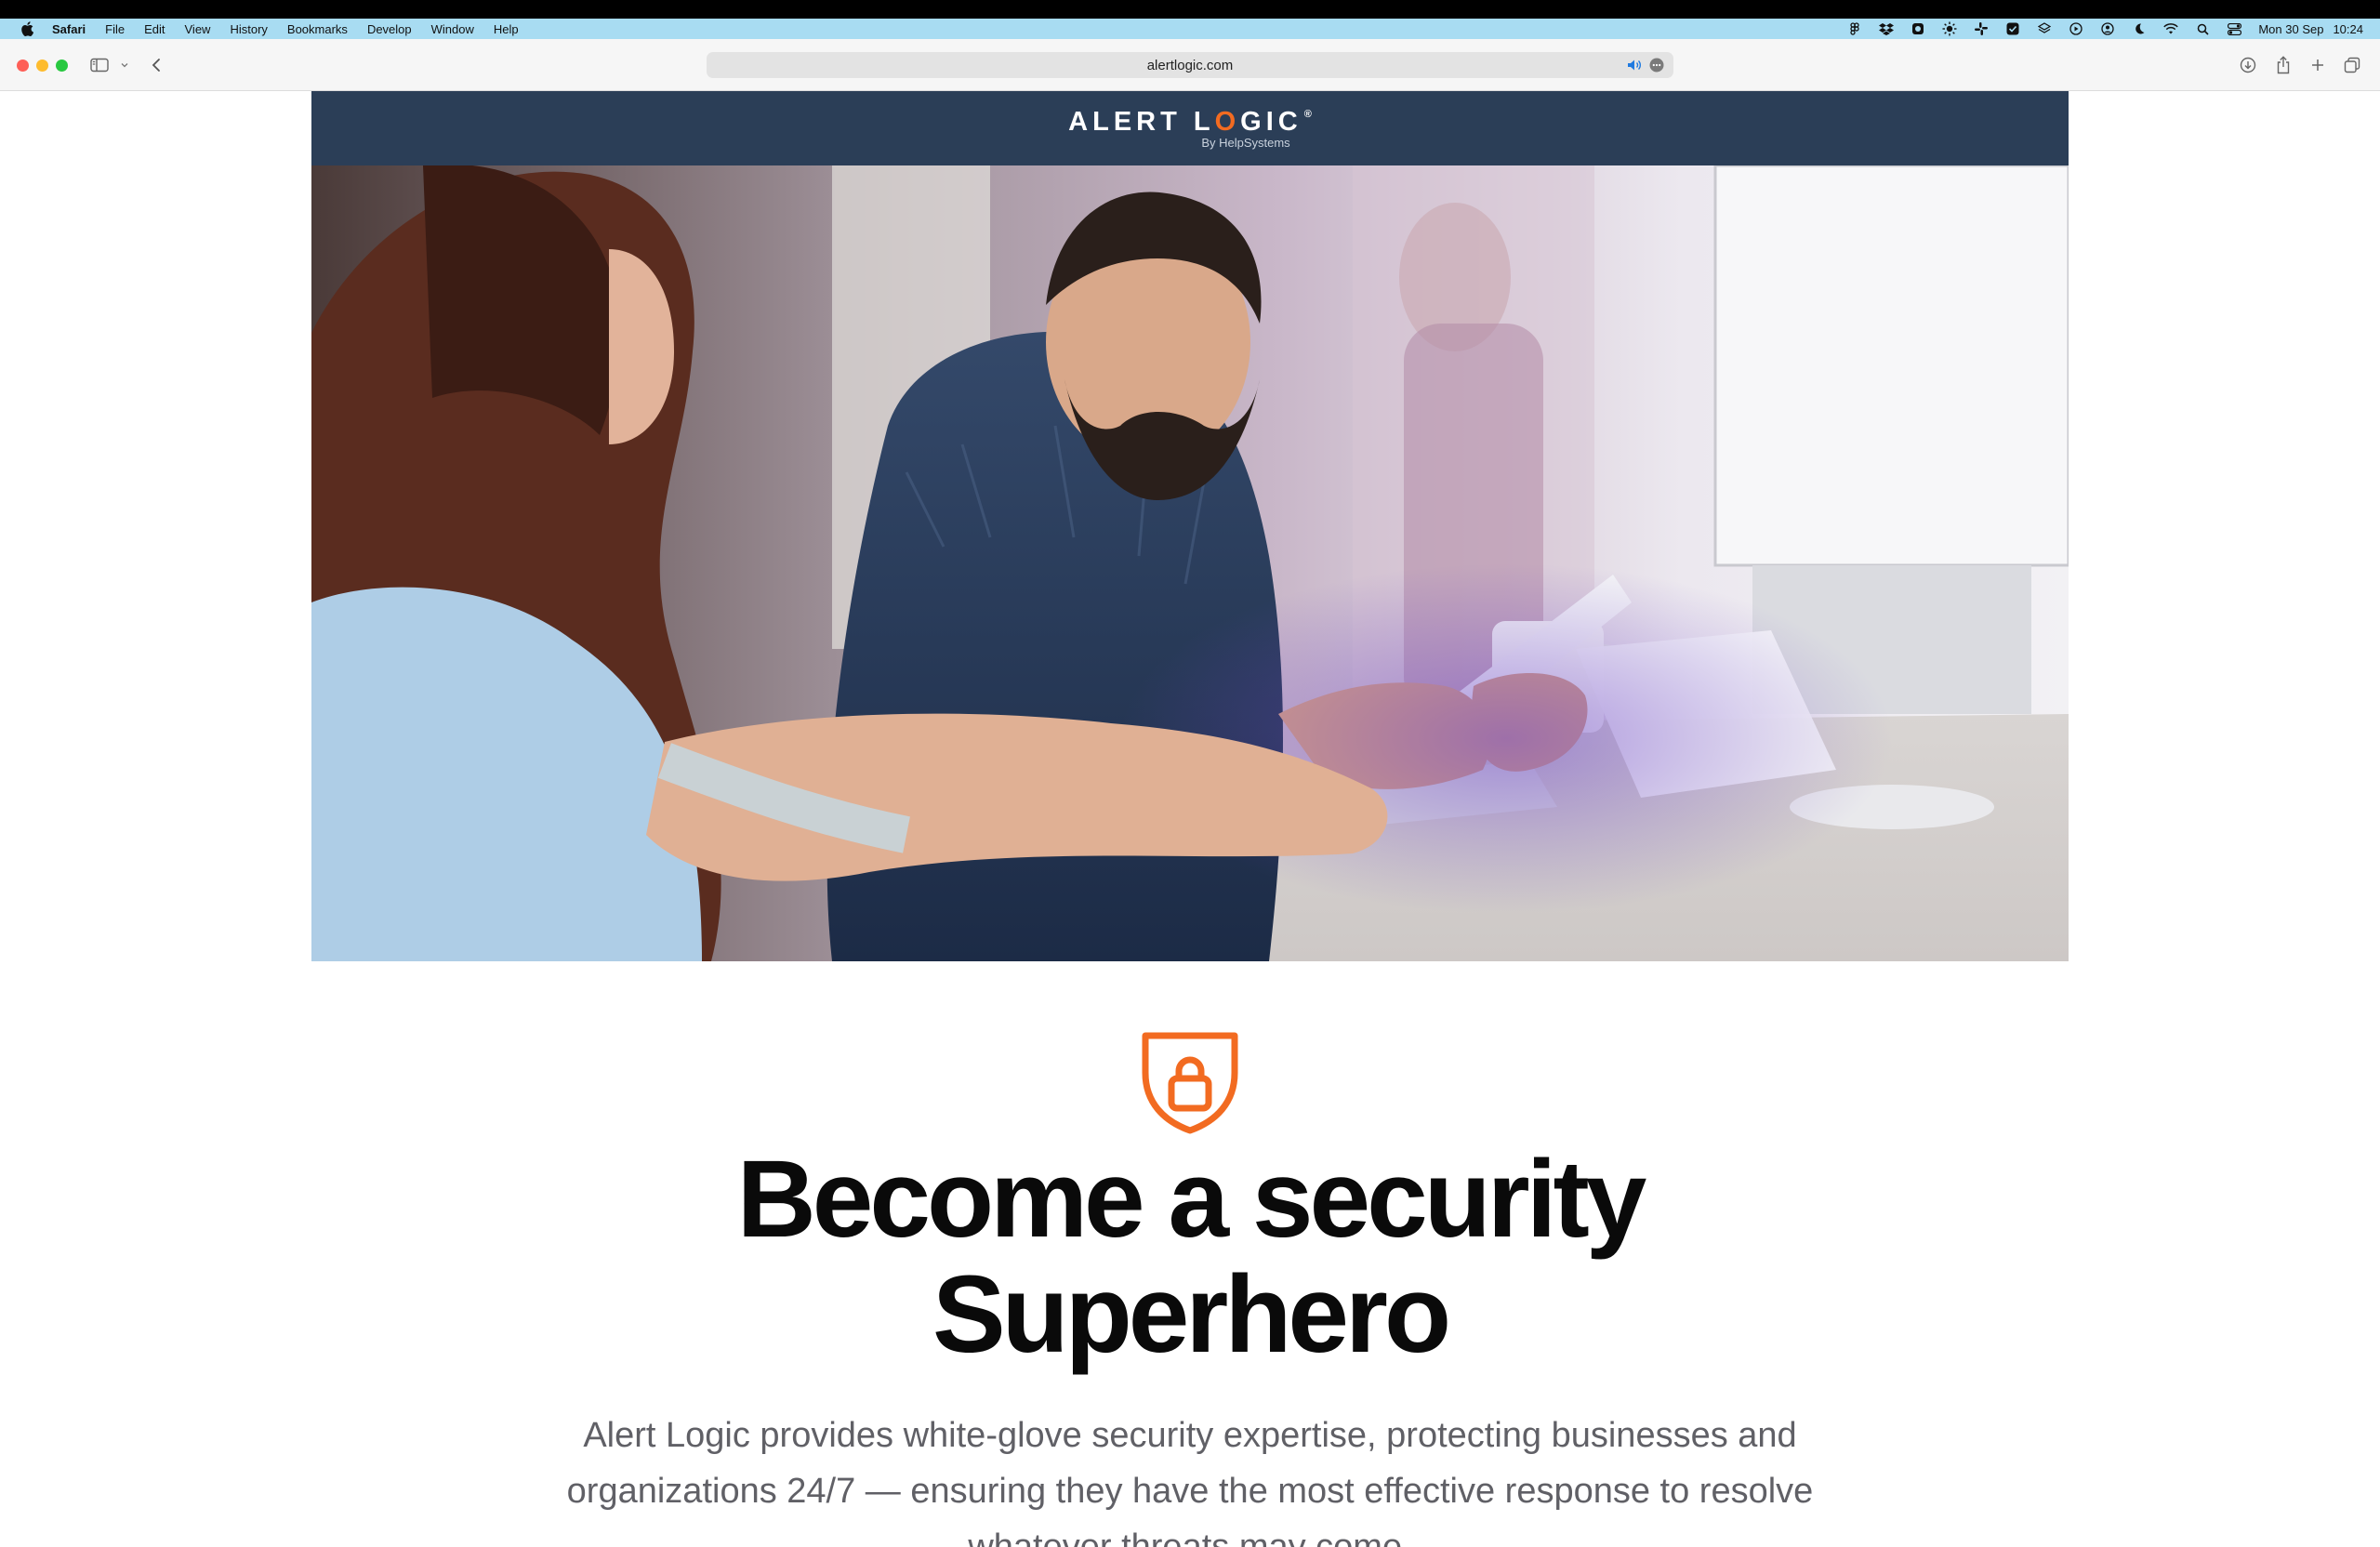  What do you see at coordinates (154, 29) in the screenshot?
I see `menu-edit: Edit` at bounding box center [154, 29].